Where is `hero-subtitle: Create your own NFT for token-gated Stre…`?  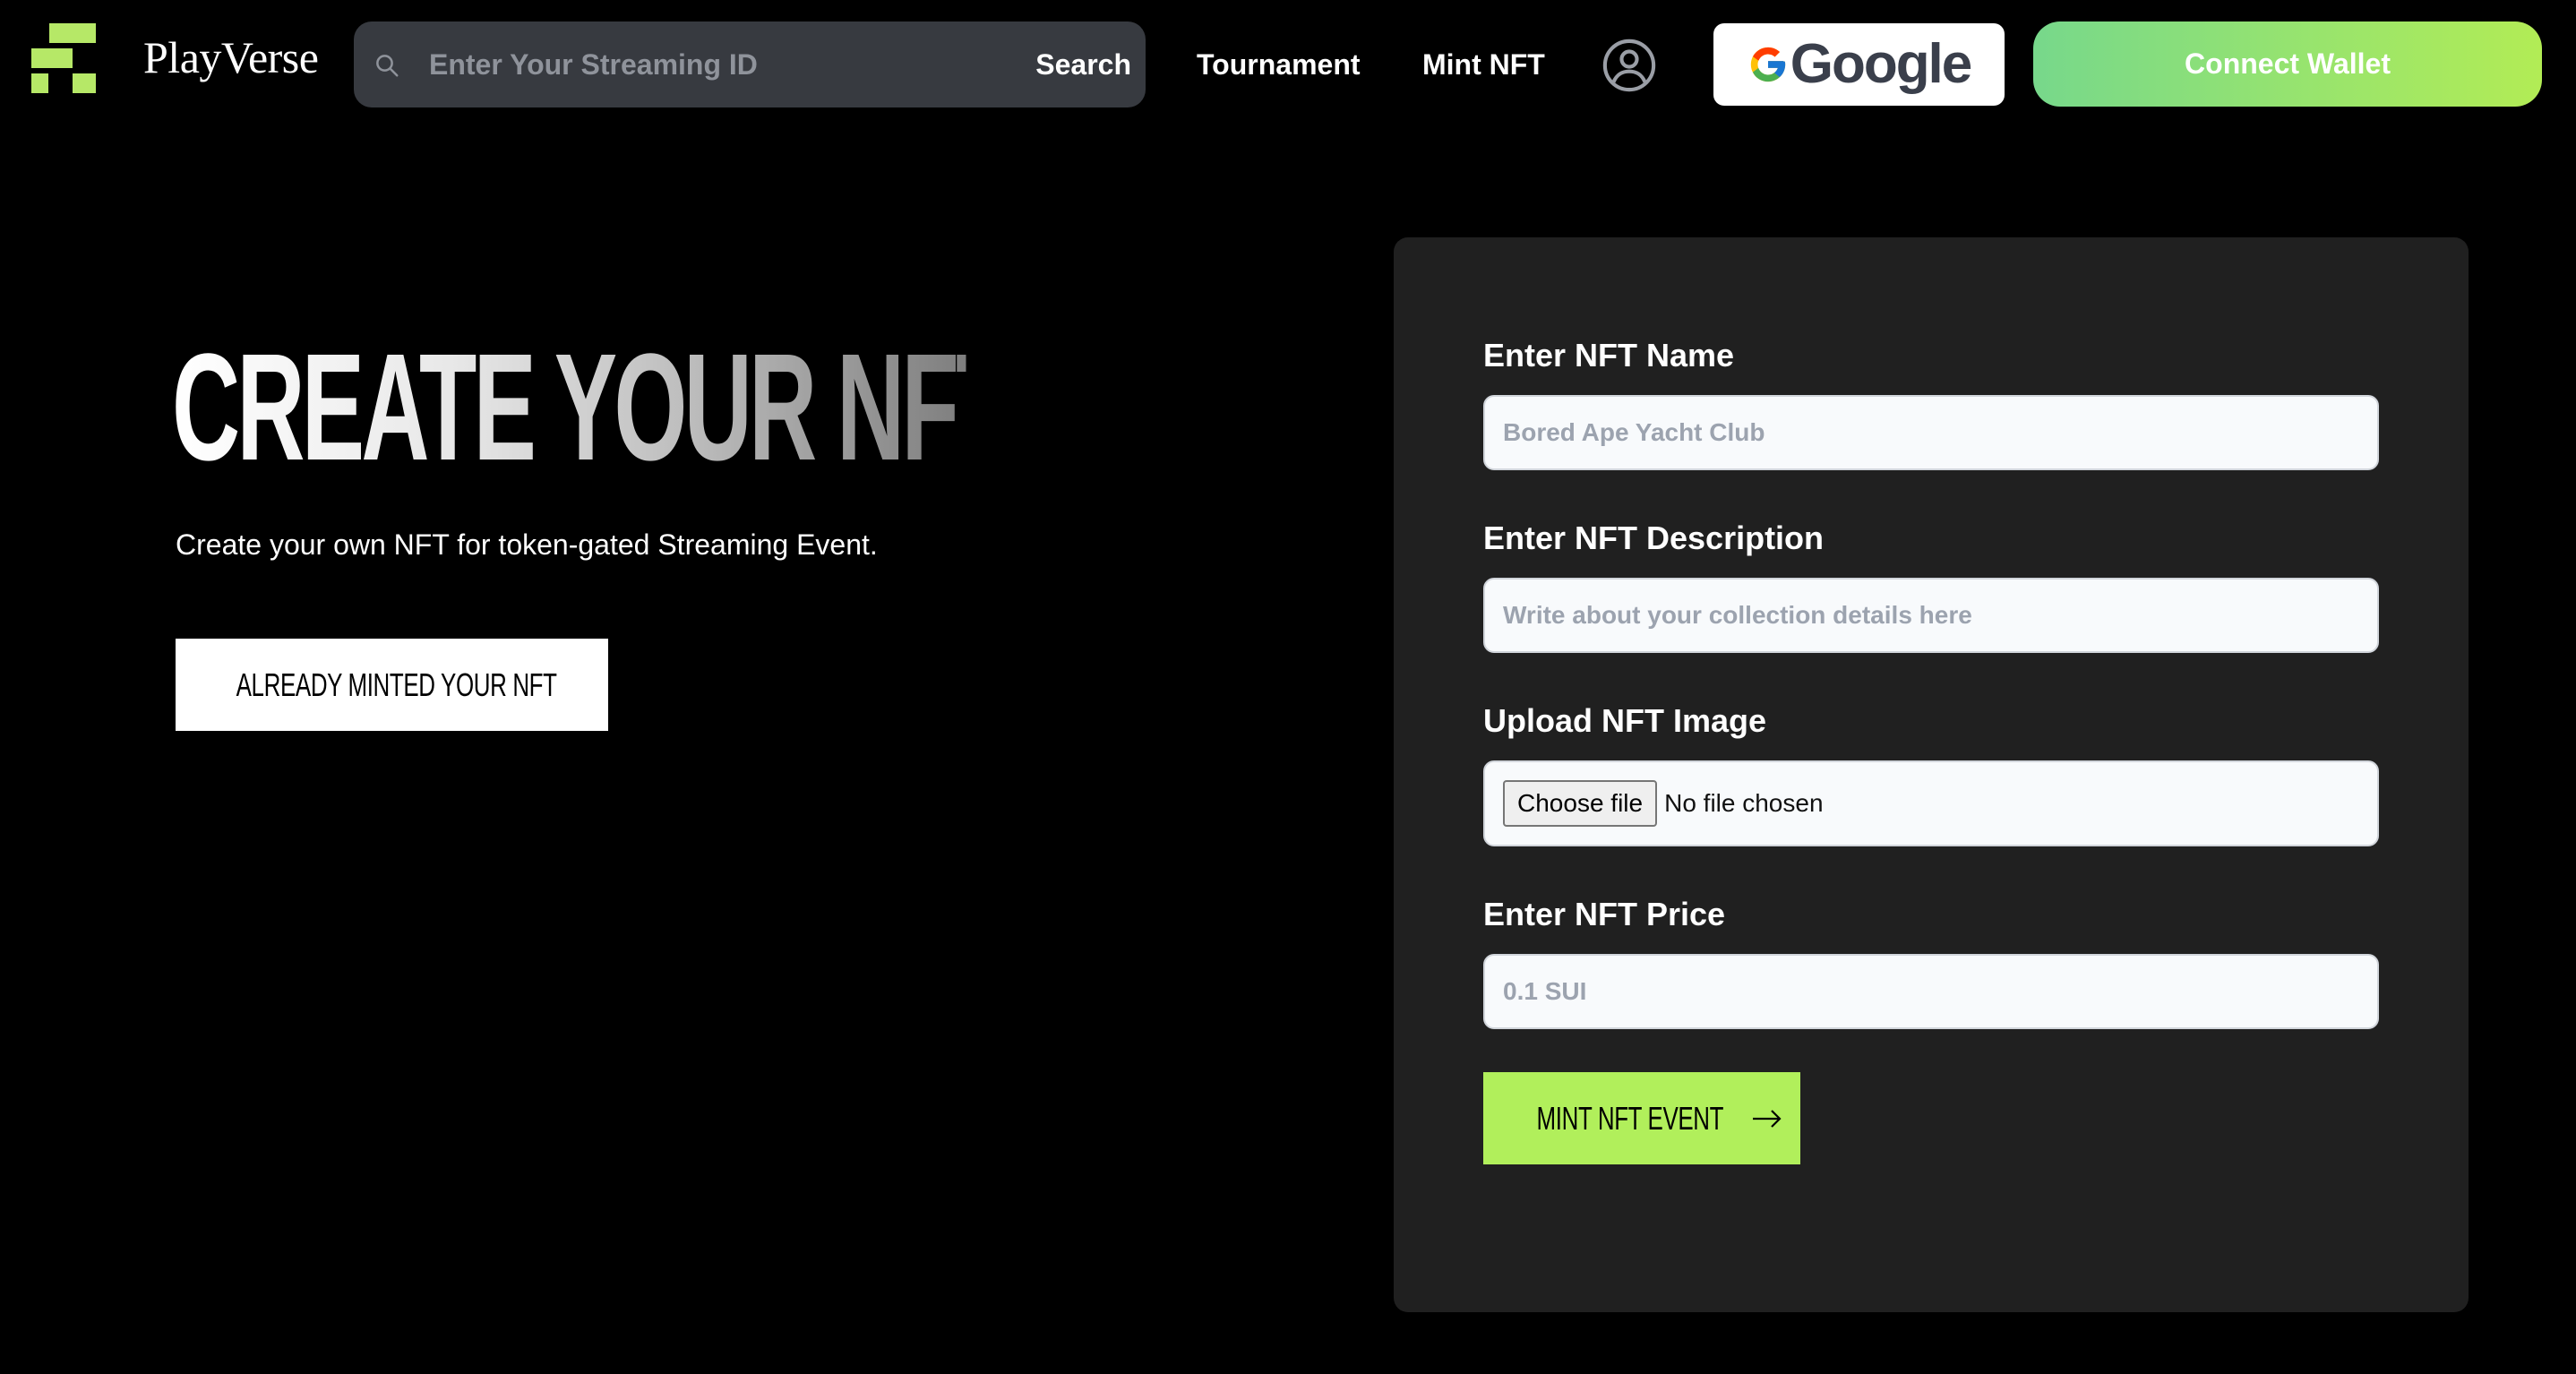 hero-subtitle: Create your own NFT for token-gated Stre… is located at coordinates (527, 544).